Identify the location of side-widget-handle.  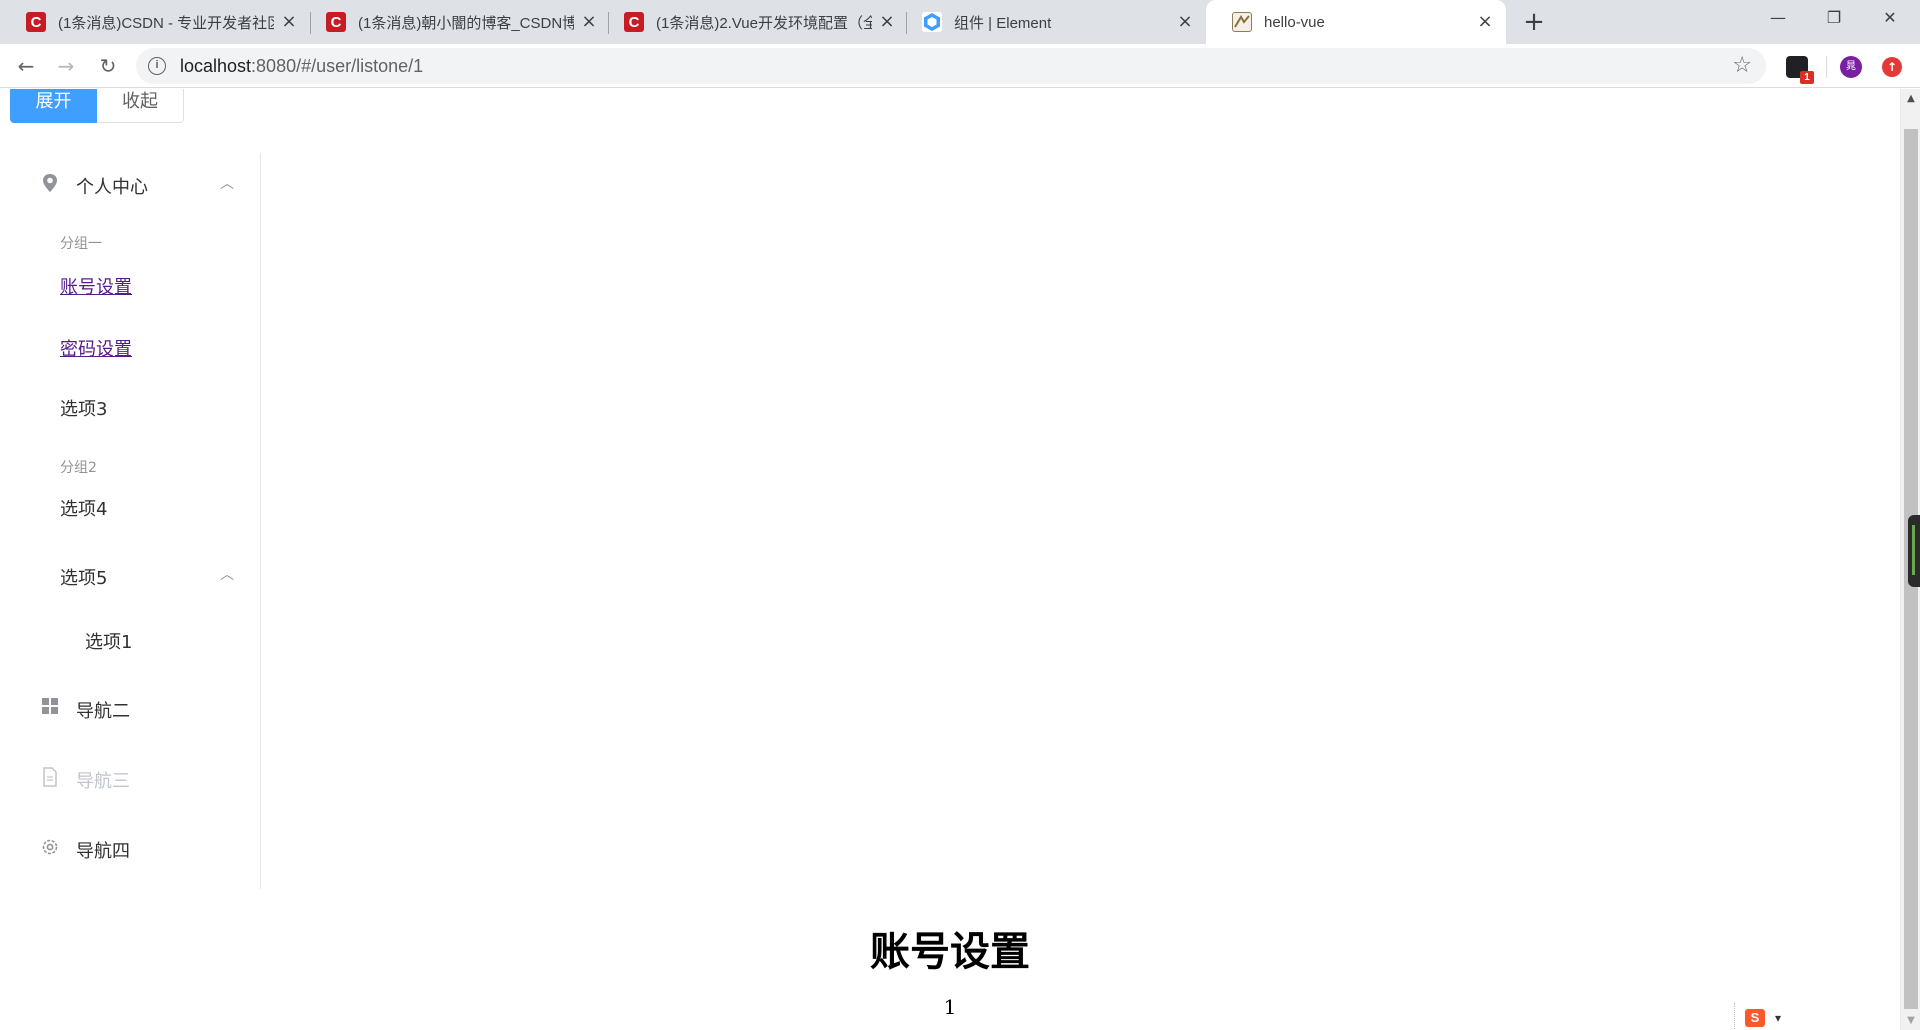
(1914, 551).